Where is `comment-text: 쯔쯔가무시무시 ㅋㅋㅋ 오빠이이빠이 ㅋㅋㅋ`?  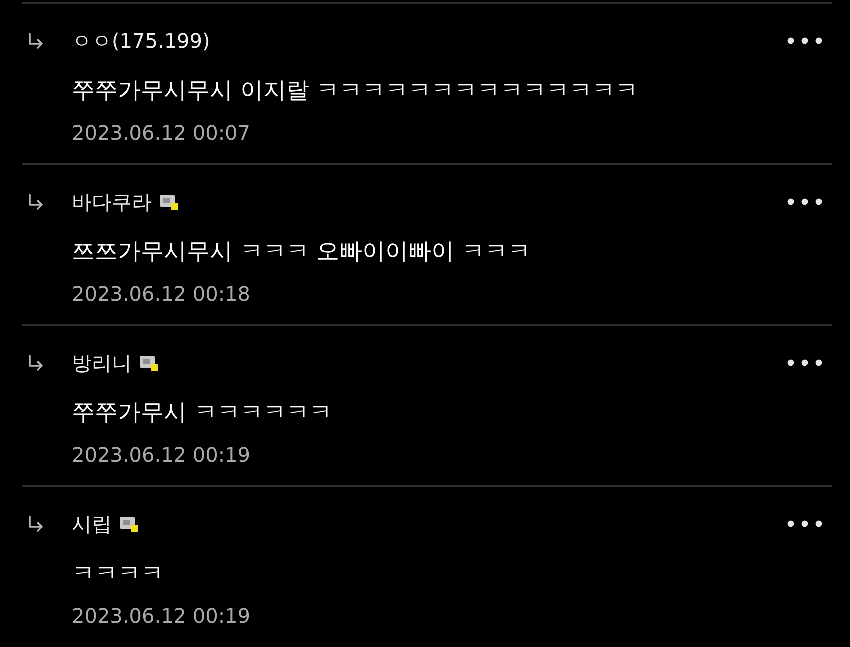 comment-text: 쯔쯔가무시무시 ㅋㅋㅋ 오빠이이빠이 ㅋㅋㅋ is located at coordinates (301, 252).